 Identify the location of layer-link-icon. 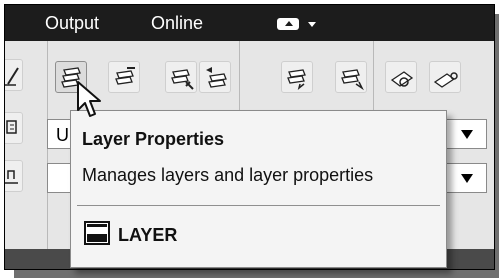
(11, 127).